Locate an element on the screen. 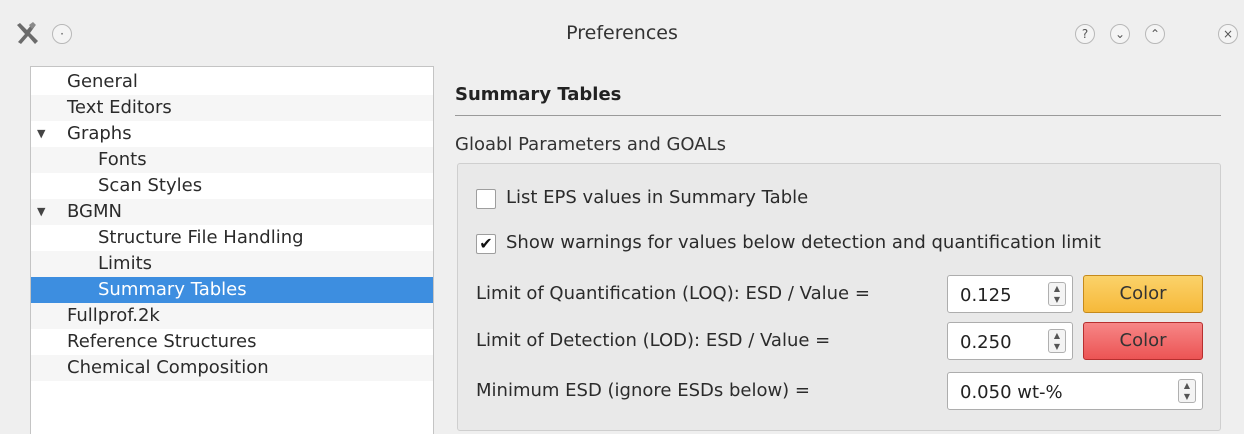  tree-item-reference-structures: Reference Structures is located at coordinates (232, 342).